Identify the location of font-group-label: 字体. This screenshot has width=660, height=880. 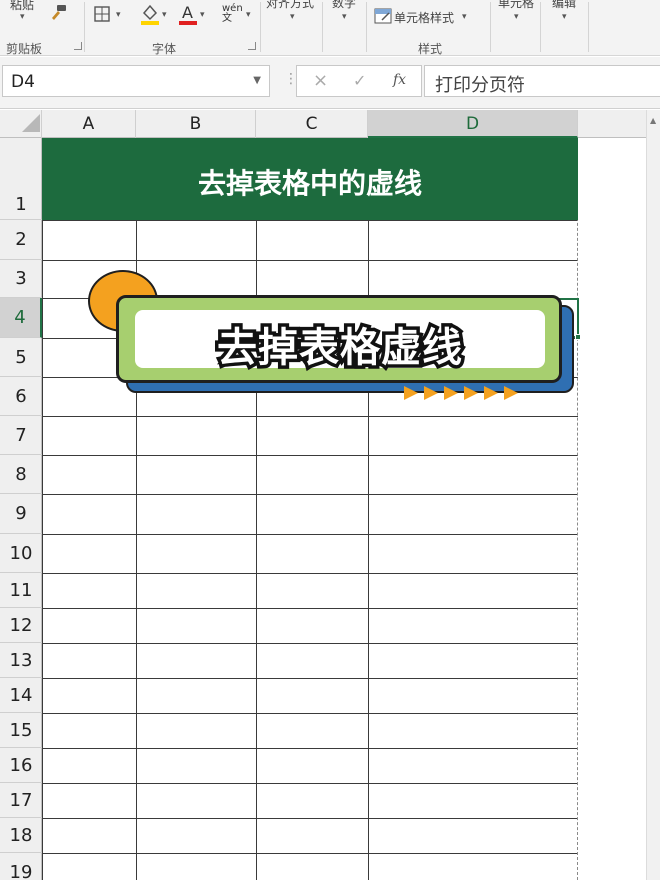
(164, 49).